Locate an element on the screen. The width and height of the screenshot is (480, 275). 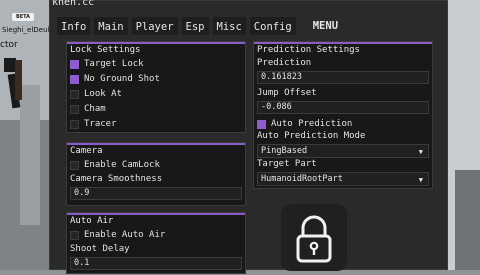
auto-air-panel: Auto Air Enable Auto Air Shoot Delay 0.1 is located at coordinates (156, 243).